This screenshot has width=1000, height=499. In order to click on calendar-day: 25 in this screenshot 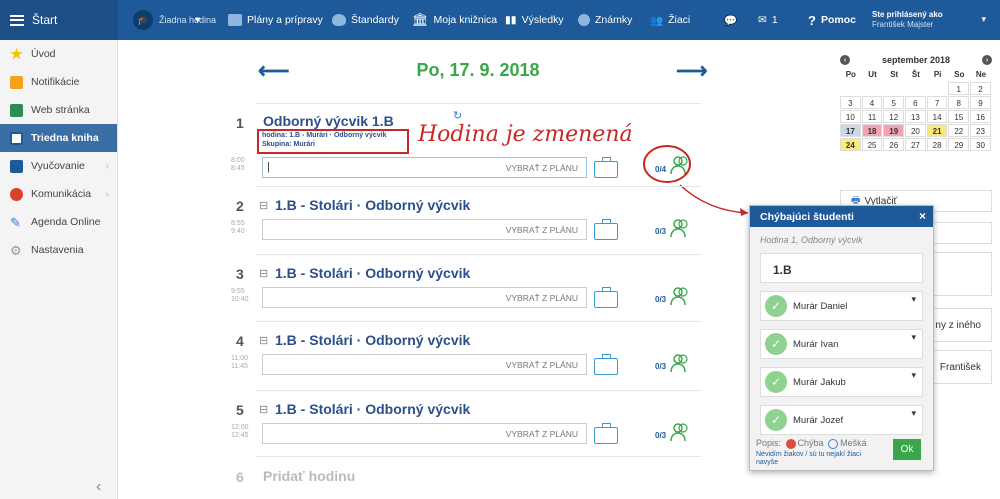, I will do `click(872, 144)`.